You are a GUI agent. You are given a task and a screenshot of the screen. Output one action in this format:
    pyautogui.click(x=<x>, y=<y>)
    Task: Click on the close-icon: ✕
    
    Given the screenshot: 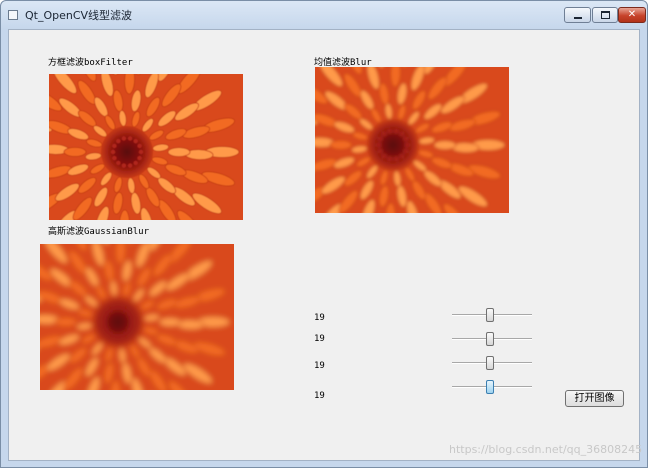 What is the action you would take?
    pyautogui.click(x=632, y=14)
    